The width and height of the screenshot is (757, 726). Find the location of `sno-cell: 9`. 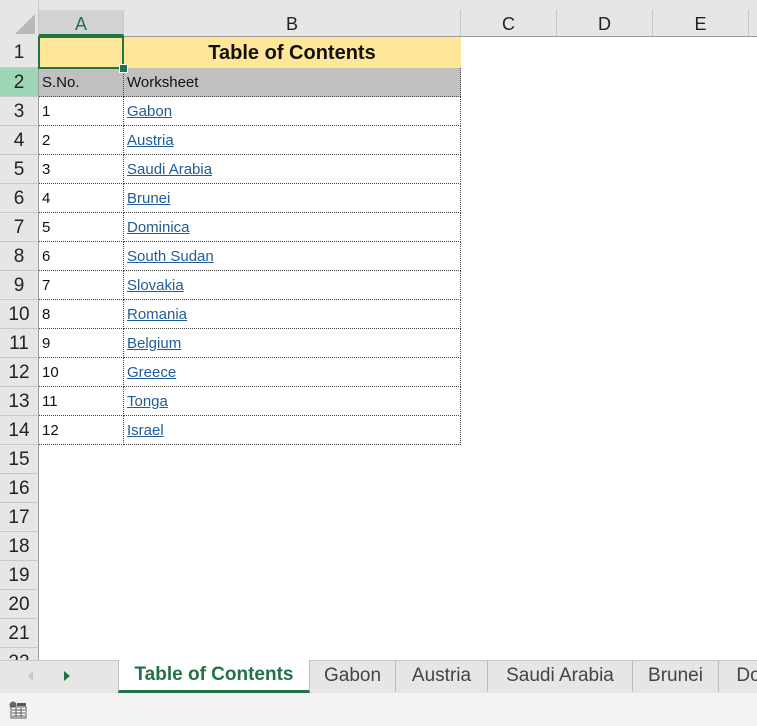

sno-cell: 9 is located at coordinates (81, 343).